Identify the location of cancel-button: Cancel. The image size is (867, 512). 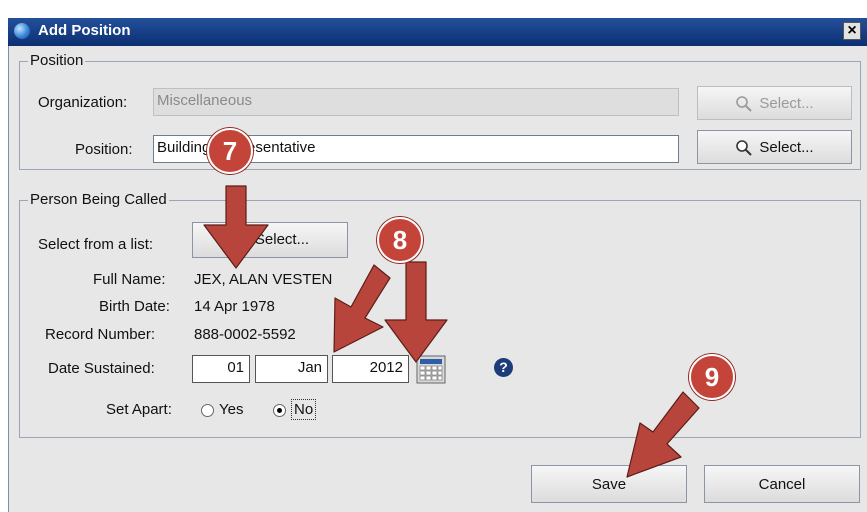
(782, 484).